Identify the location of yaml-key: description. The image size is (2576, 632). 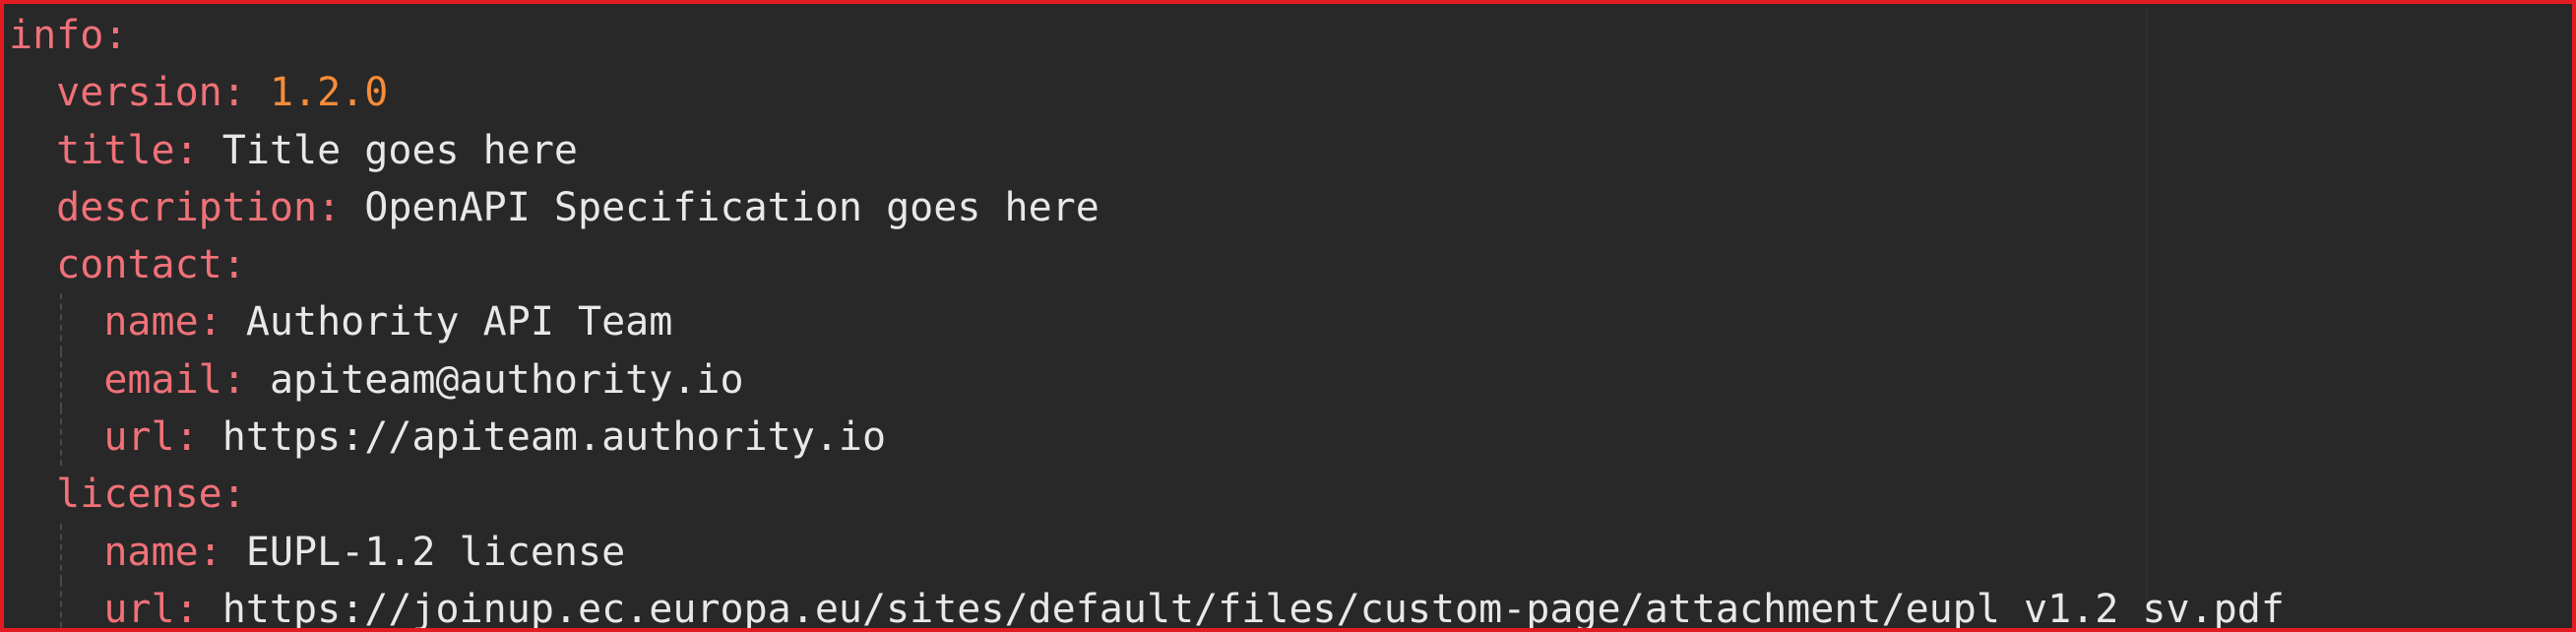
(187, 207).